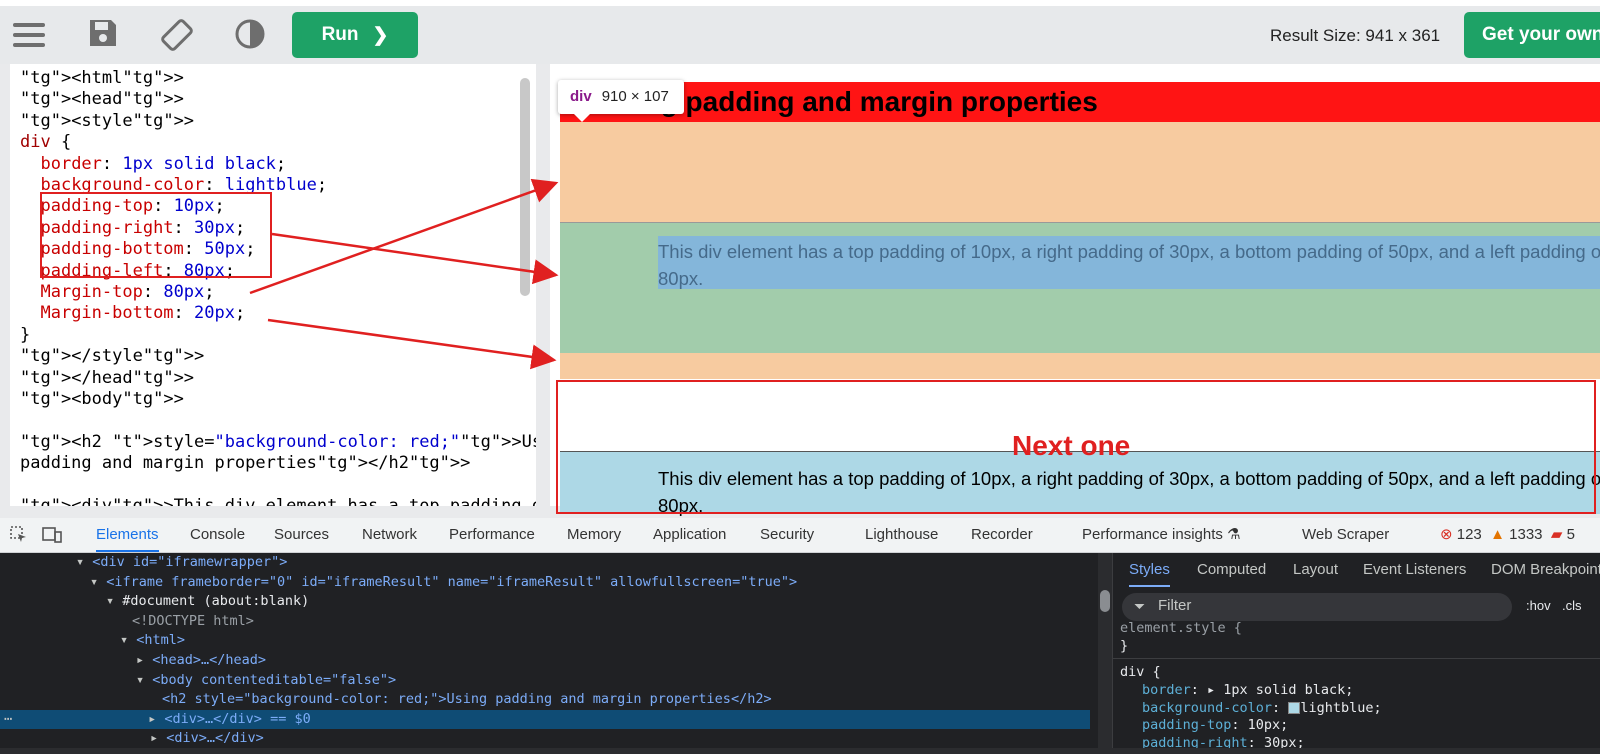  I want to click on arrow-margin-bottom, so click(412, 344).